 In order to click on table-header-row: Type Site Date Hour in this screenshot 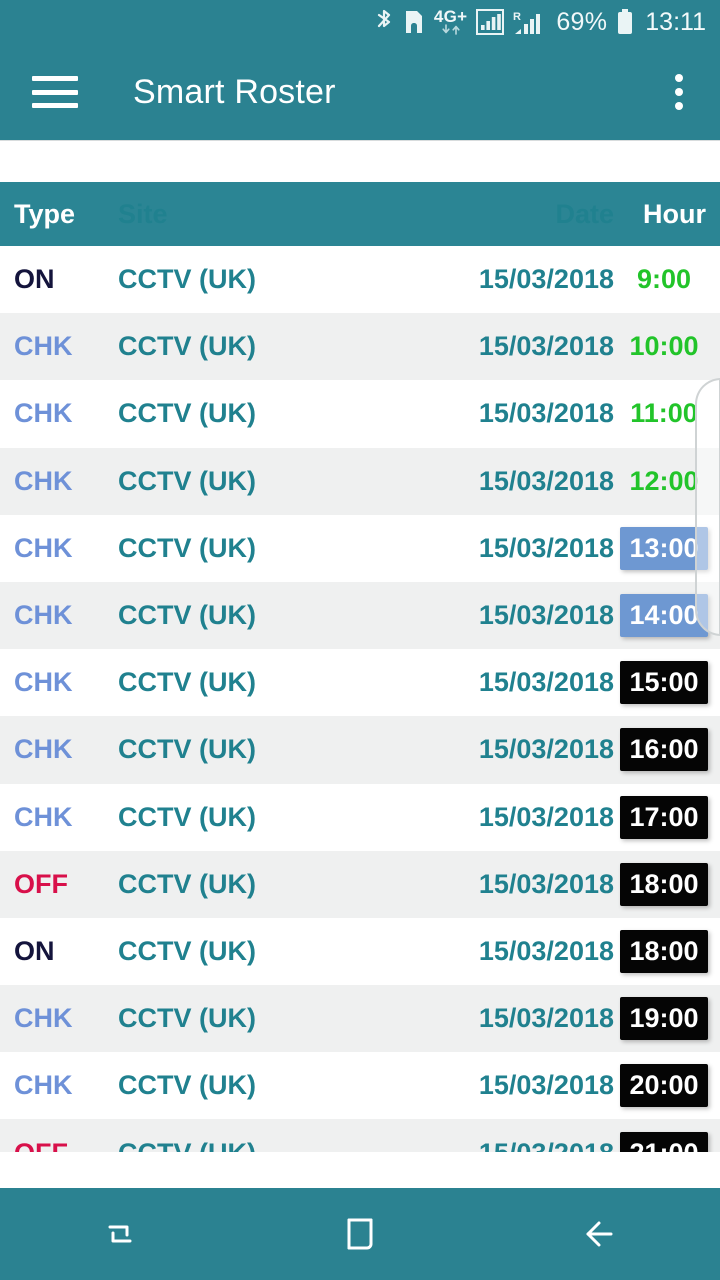, I will do `click(360, 214)`.